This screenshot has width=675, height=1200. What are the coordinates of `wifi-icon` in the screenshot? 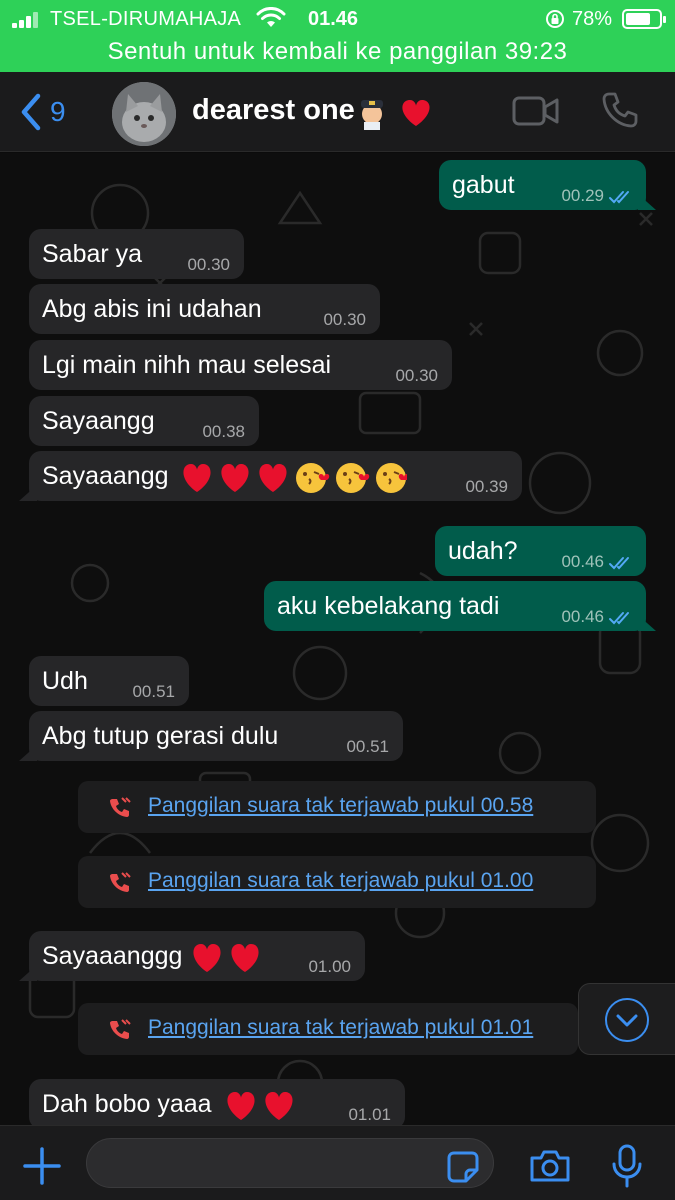 It's located at (271, 17).